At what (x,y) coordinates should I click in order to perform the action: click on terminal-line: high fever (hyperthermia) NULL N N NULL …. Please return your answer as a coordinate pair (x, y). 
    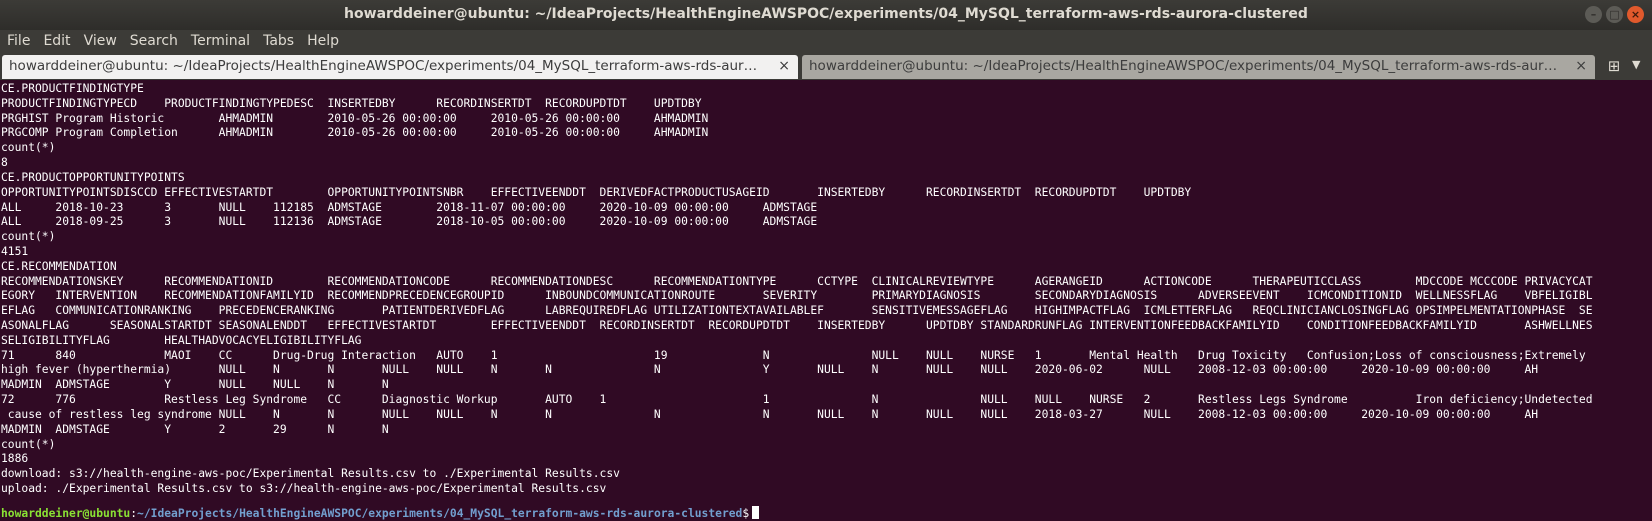
    Looking at the image, I should click on (770, 370).